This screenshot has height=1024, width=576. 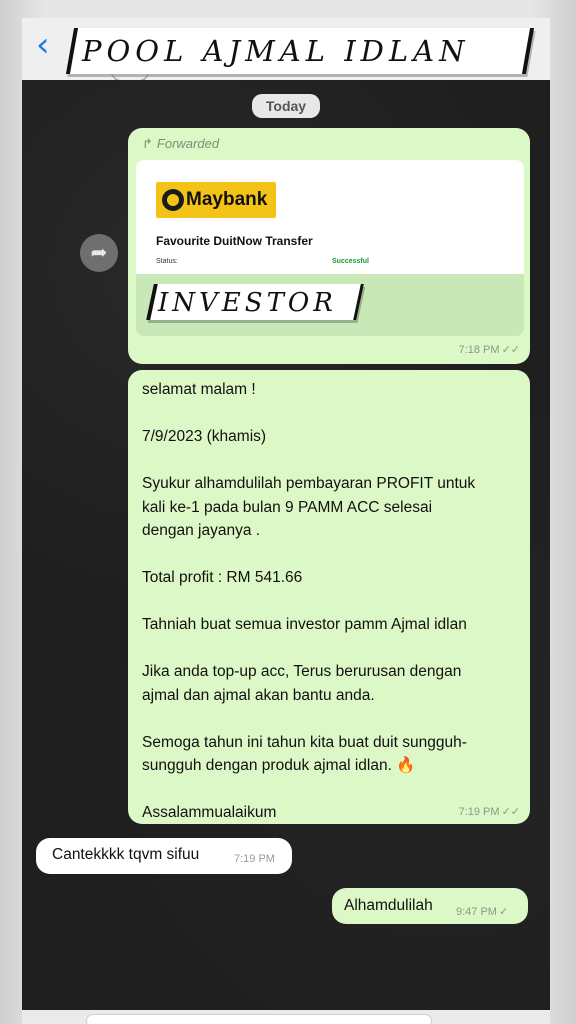 I want to click on investor-label: INVESTOR, so click(x=247, y=303).